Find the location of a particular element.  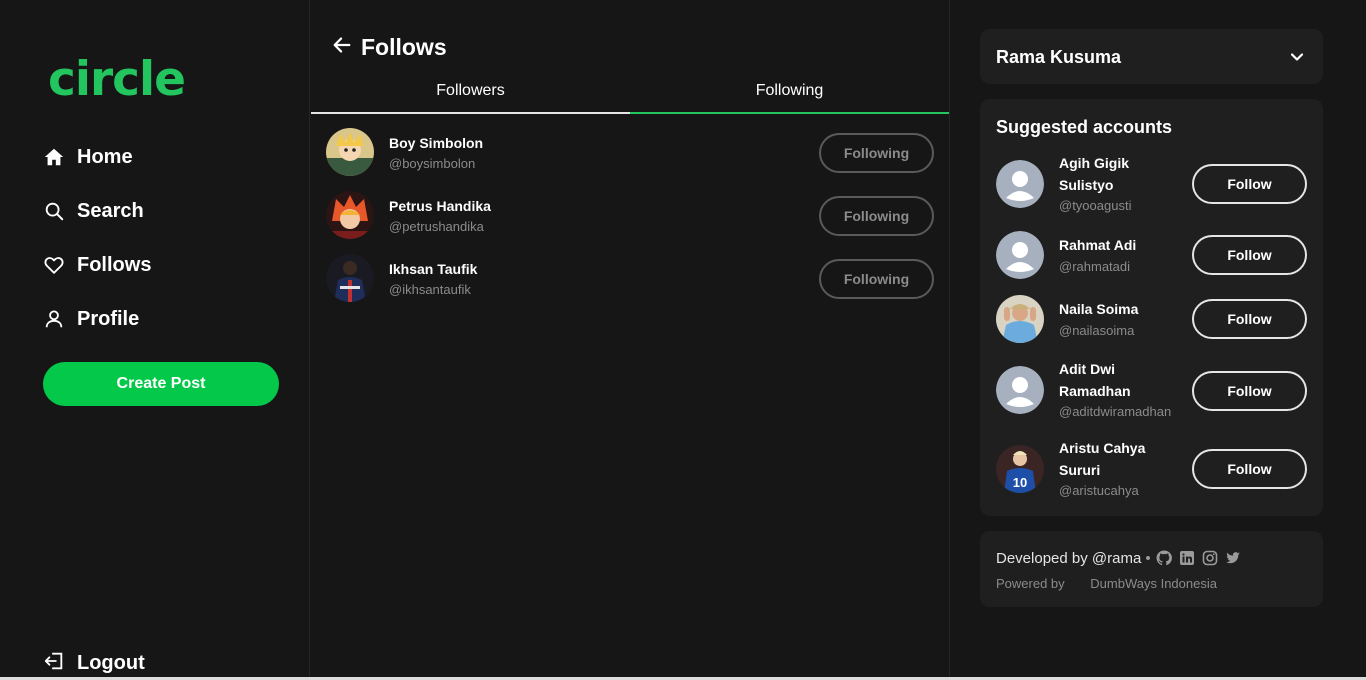

tab-underline is located at coordinates (470, 113).